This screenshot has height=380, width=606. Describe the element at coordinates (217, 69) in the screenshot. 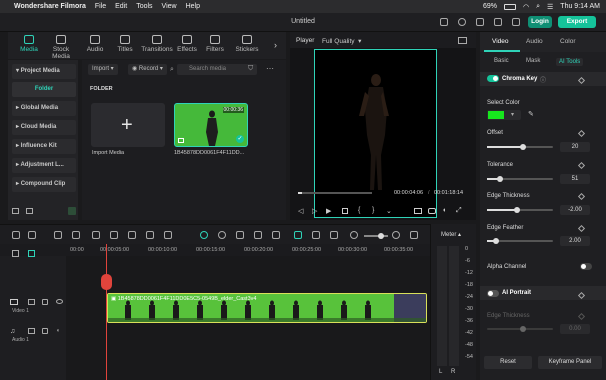

I see `search-input: Search media` at that location.